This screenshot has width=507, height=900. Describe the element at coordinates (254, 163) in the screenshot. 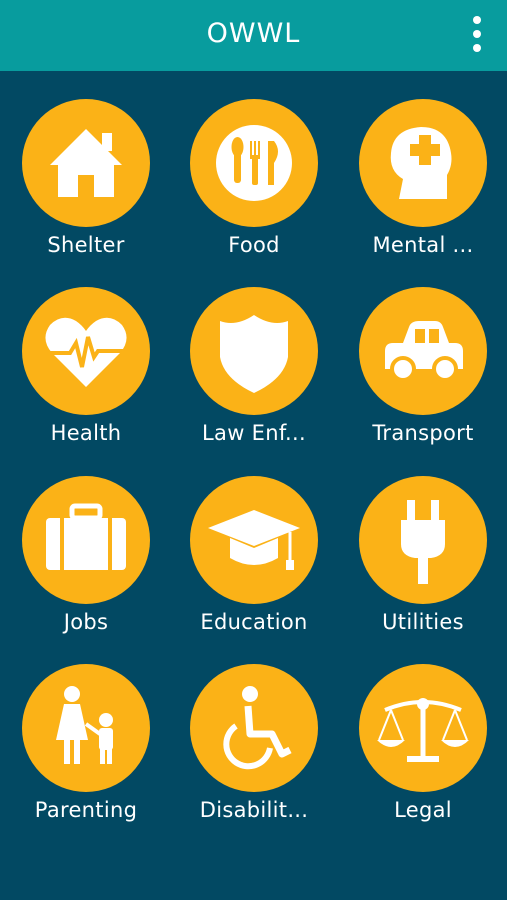

I see `utensils-icon` at that location.